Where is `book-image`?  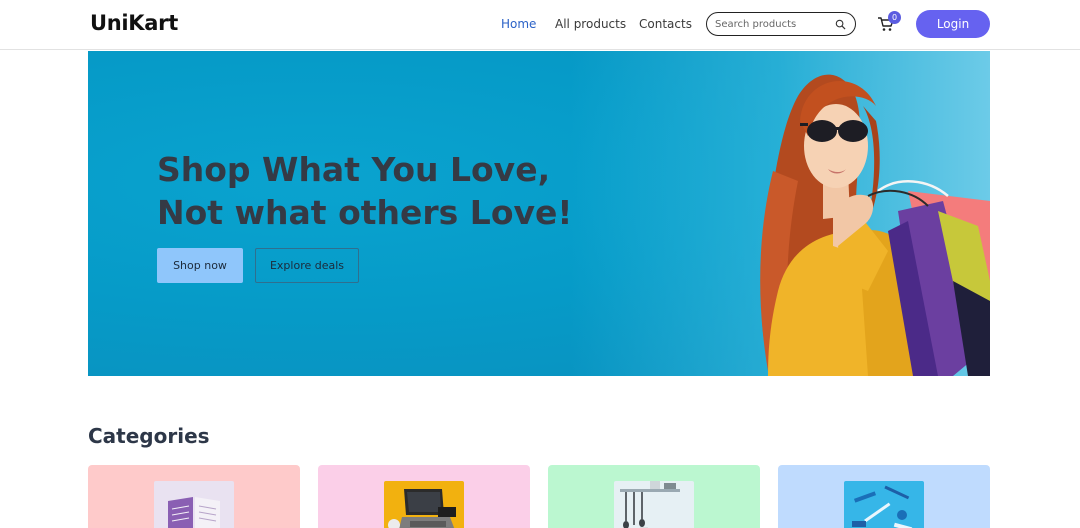
book-image is located at coordinates (194, 504).